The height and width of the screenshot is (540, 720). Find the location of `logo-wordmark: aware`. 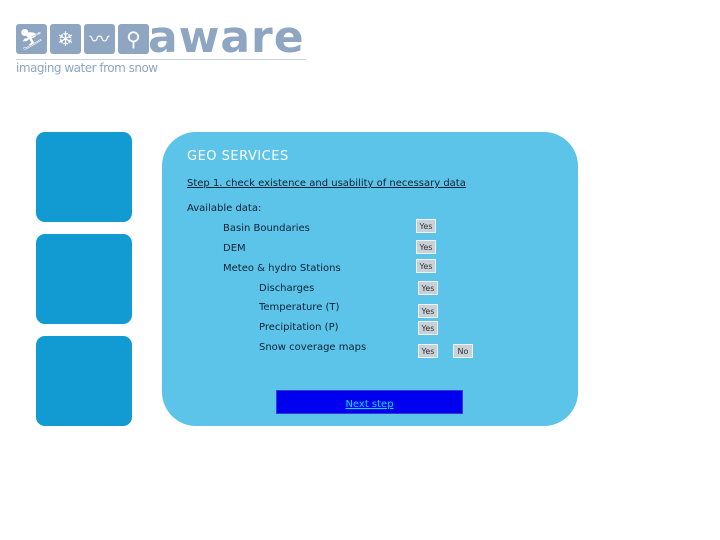

logo-wordmark: aware is located at coordinates (226, 37).